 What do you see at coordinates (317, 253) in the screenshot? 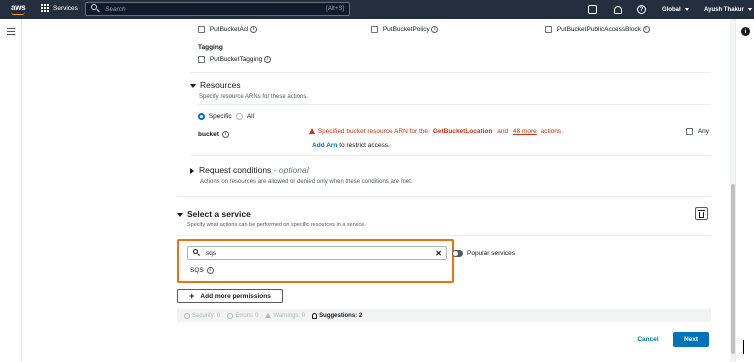
I see `service-search-input: sqs ✕` at bounding box center [317, 253].